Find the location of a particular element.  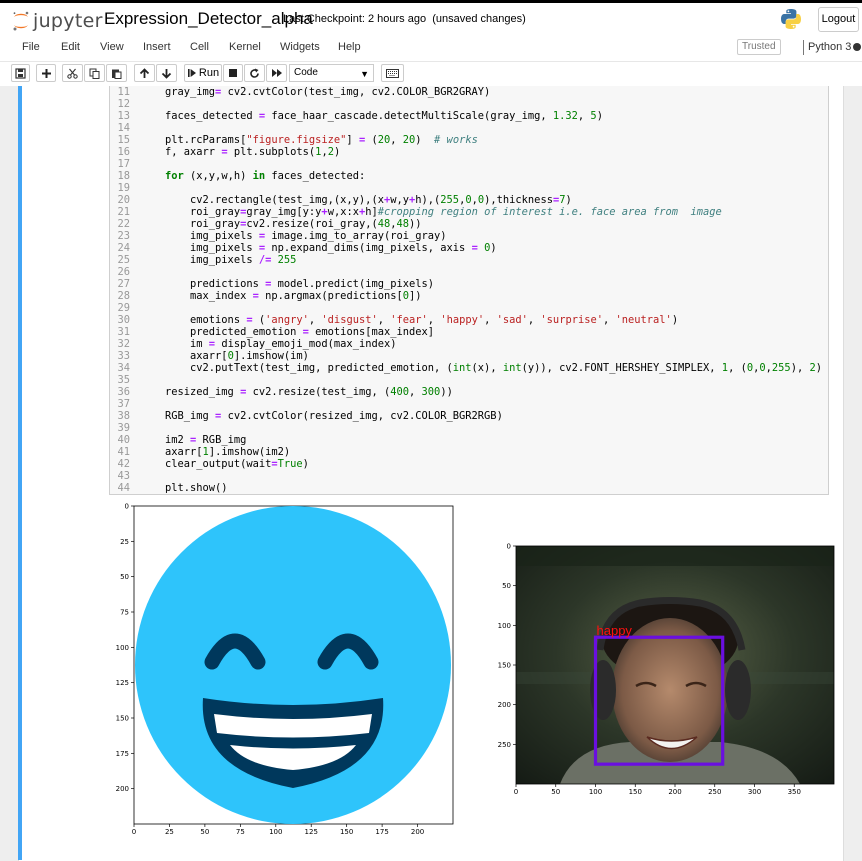

x-tick-label: 250 is located at coordinates (714, 792).